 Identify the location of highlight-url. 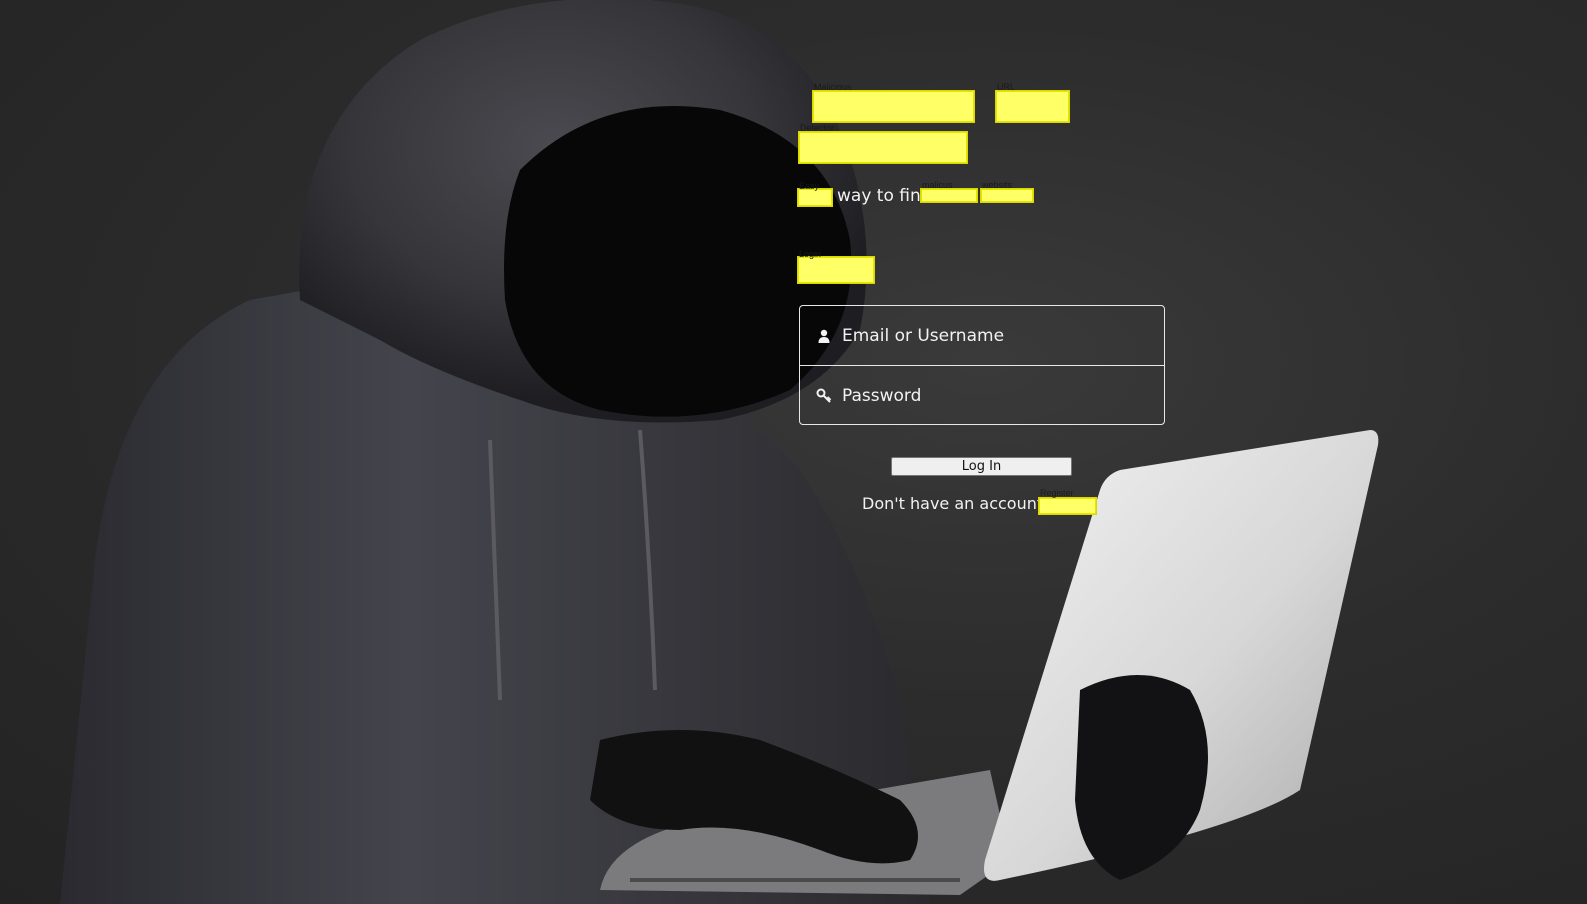
(1032, 106).